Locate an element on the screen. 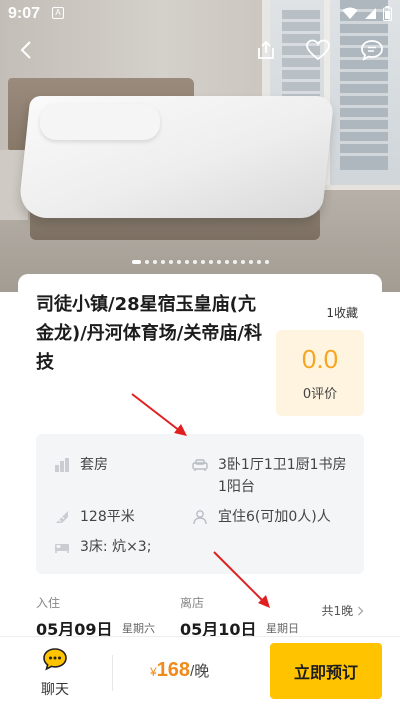 The width and height of the screenshot is (400, 710). favorite-button is located at coordinates (318, 50).